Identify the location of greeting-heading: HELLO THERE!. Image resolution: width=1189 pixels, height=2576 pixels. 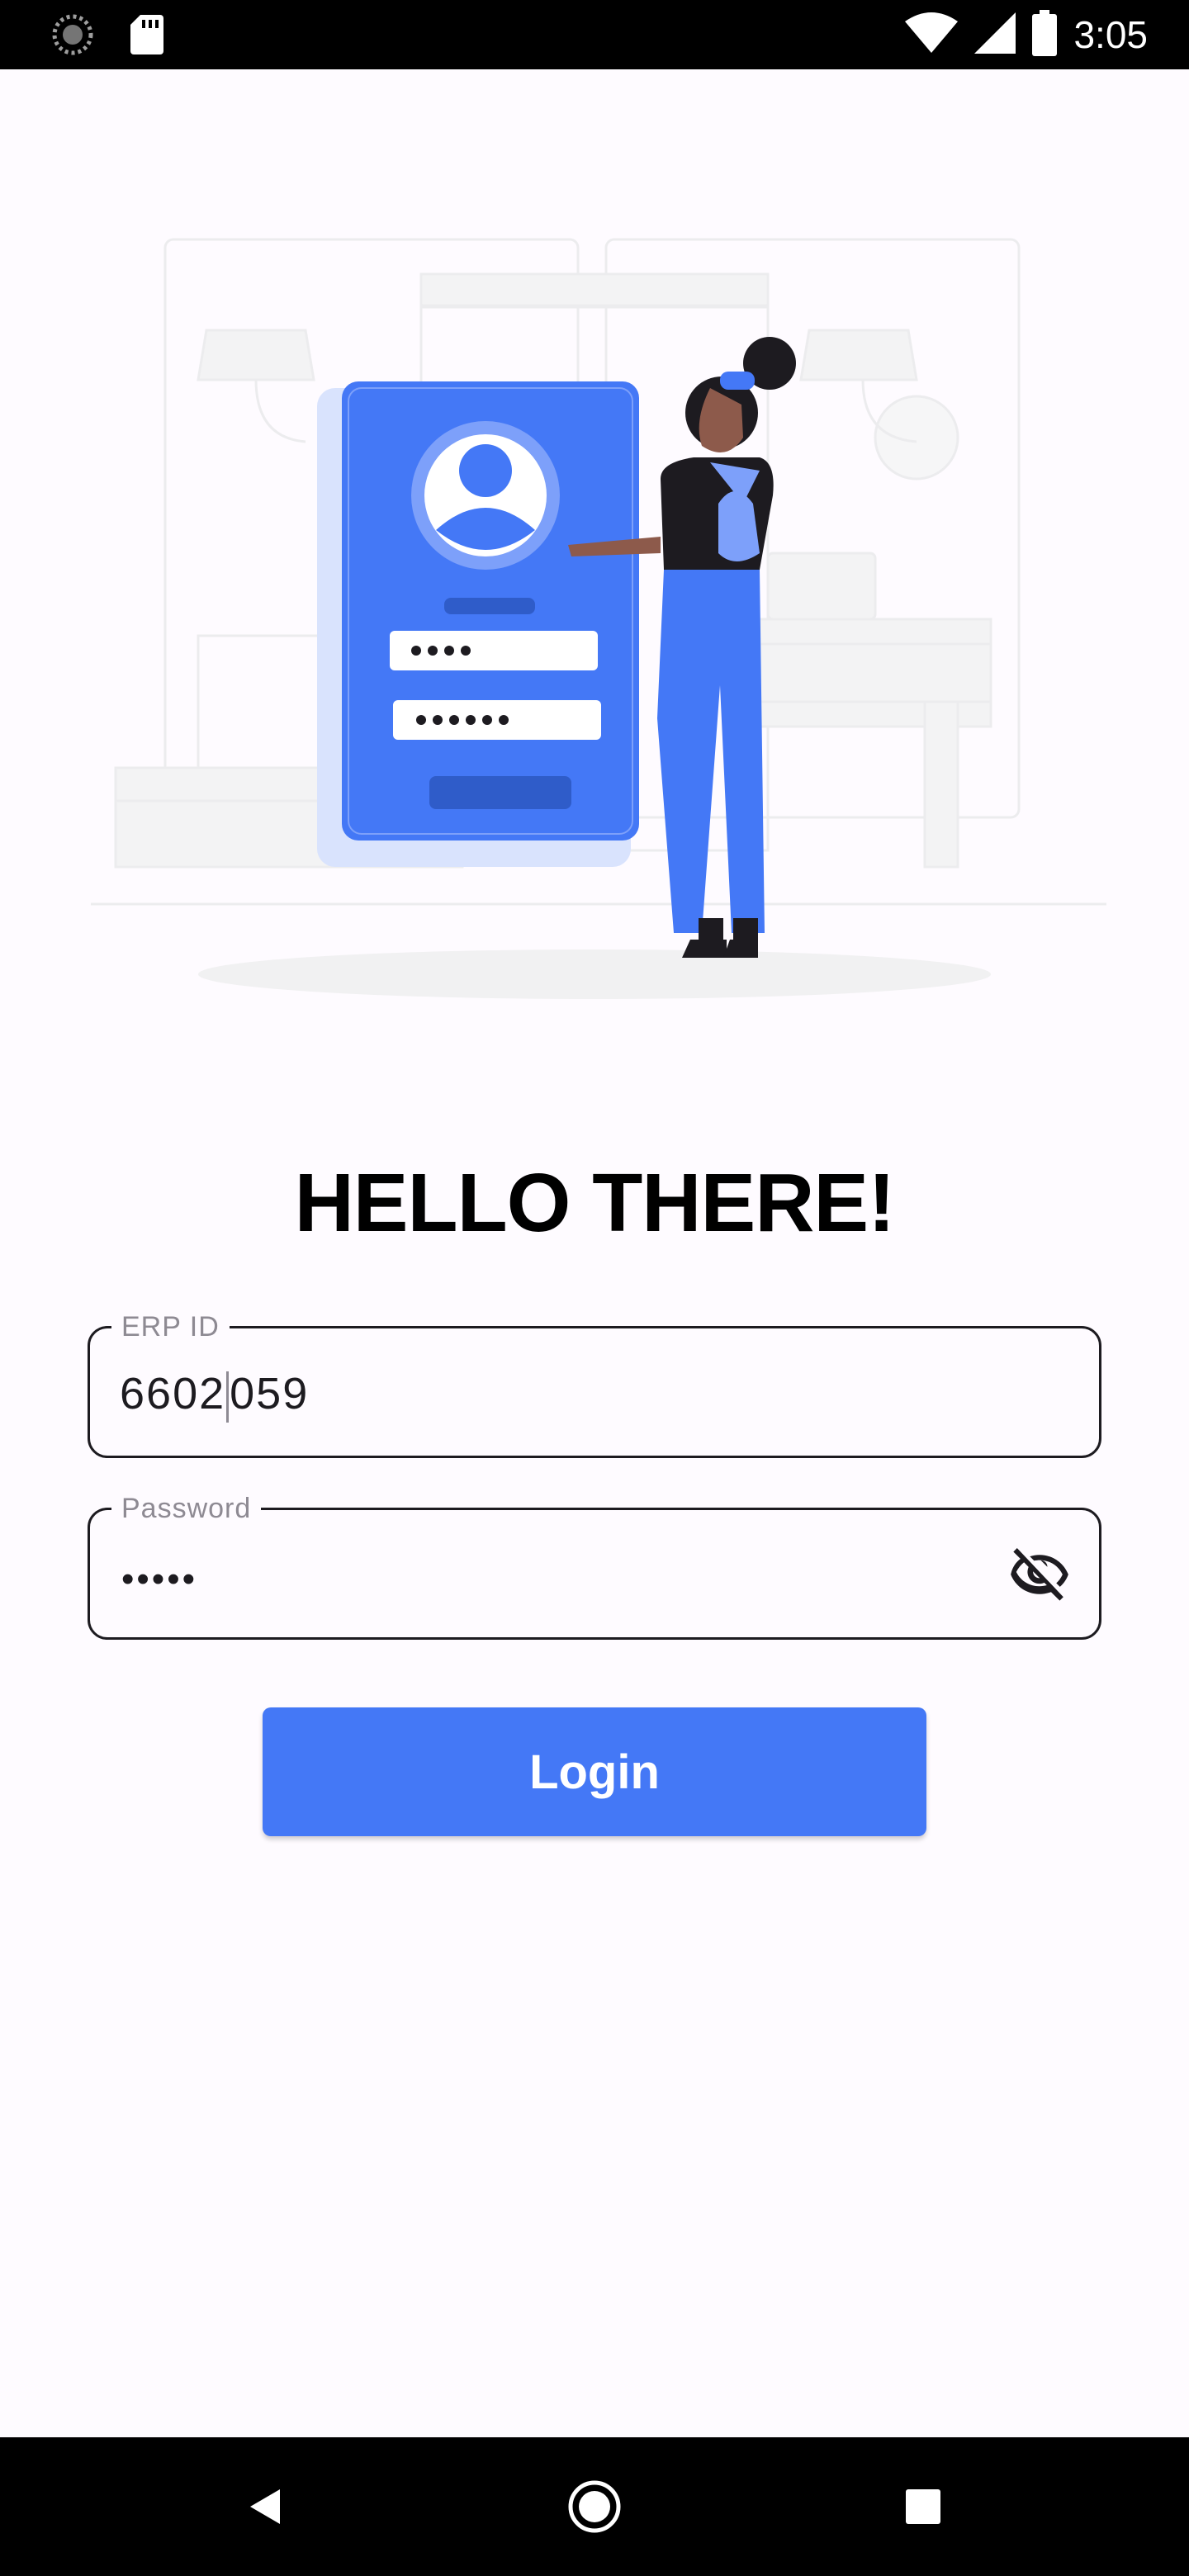
(595, 1203).